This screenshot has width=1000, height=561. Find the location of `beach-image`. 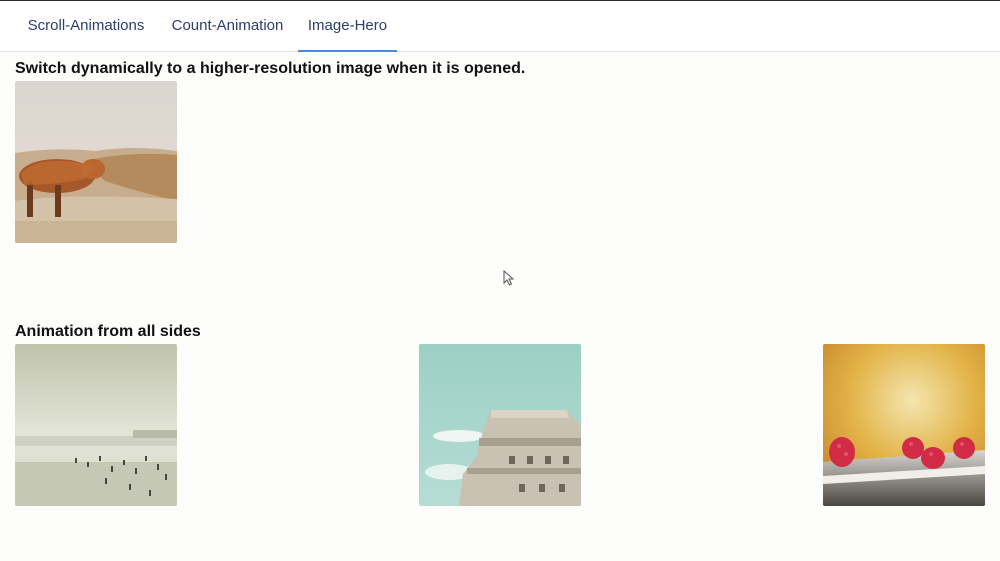

beach-image is located at coordinates (96, 425).